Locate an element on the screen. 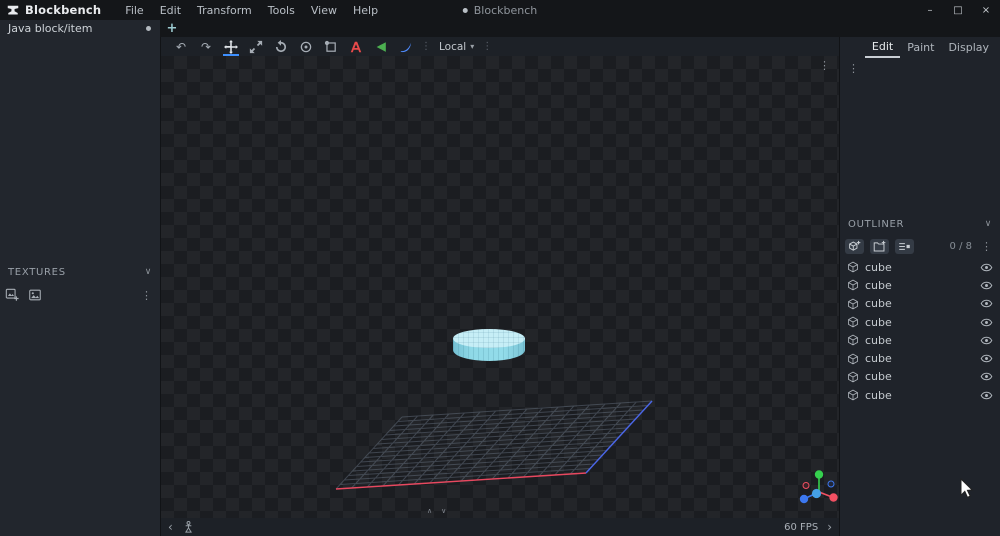 The height and width of the screenshot is (536, 1000). outliner-panel-header: OUTLINER ∨ is located at coordinates (920, 224).